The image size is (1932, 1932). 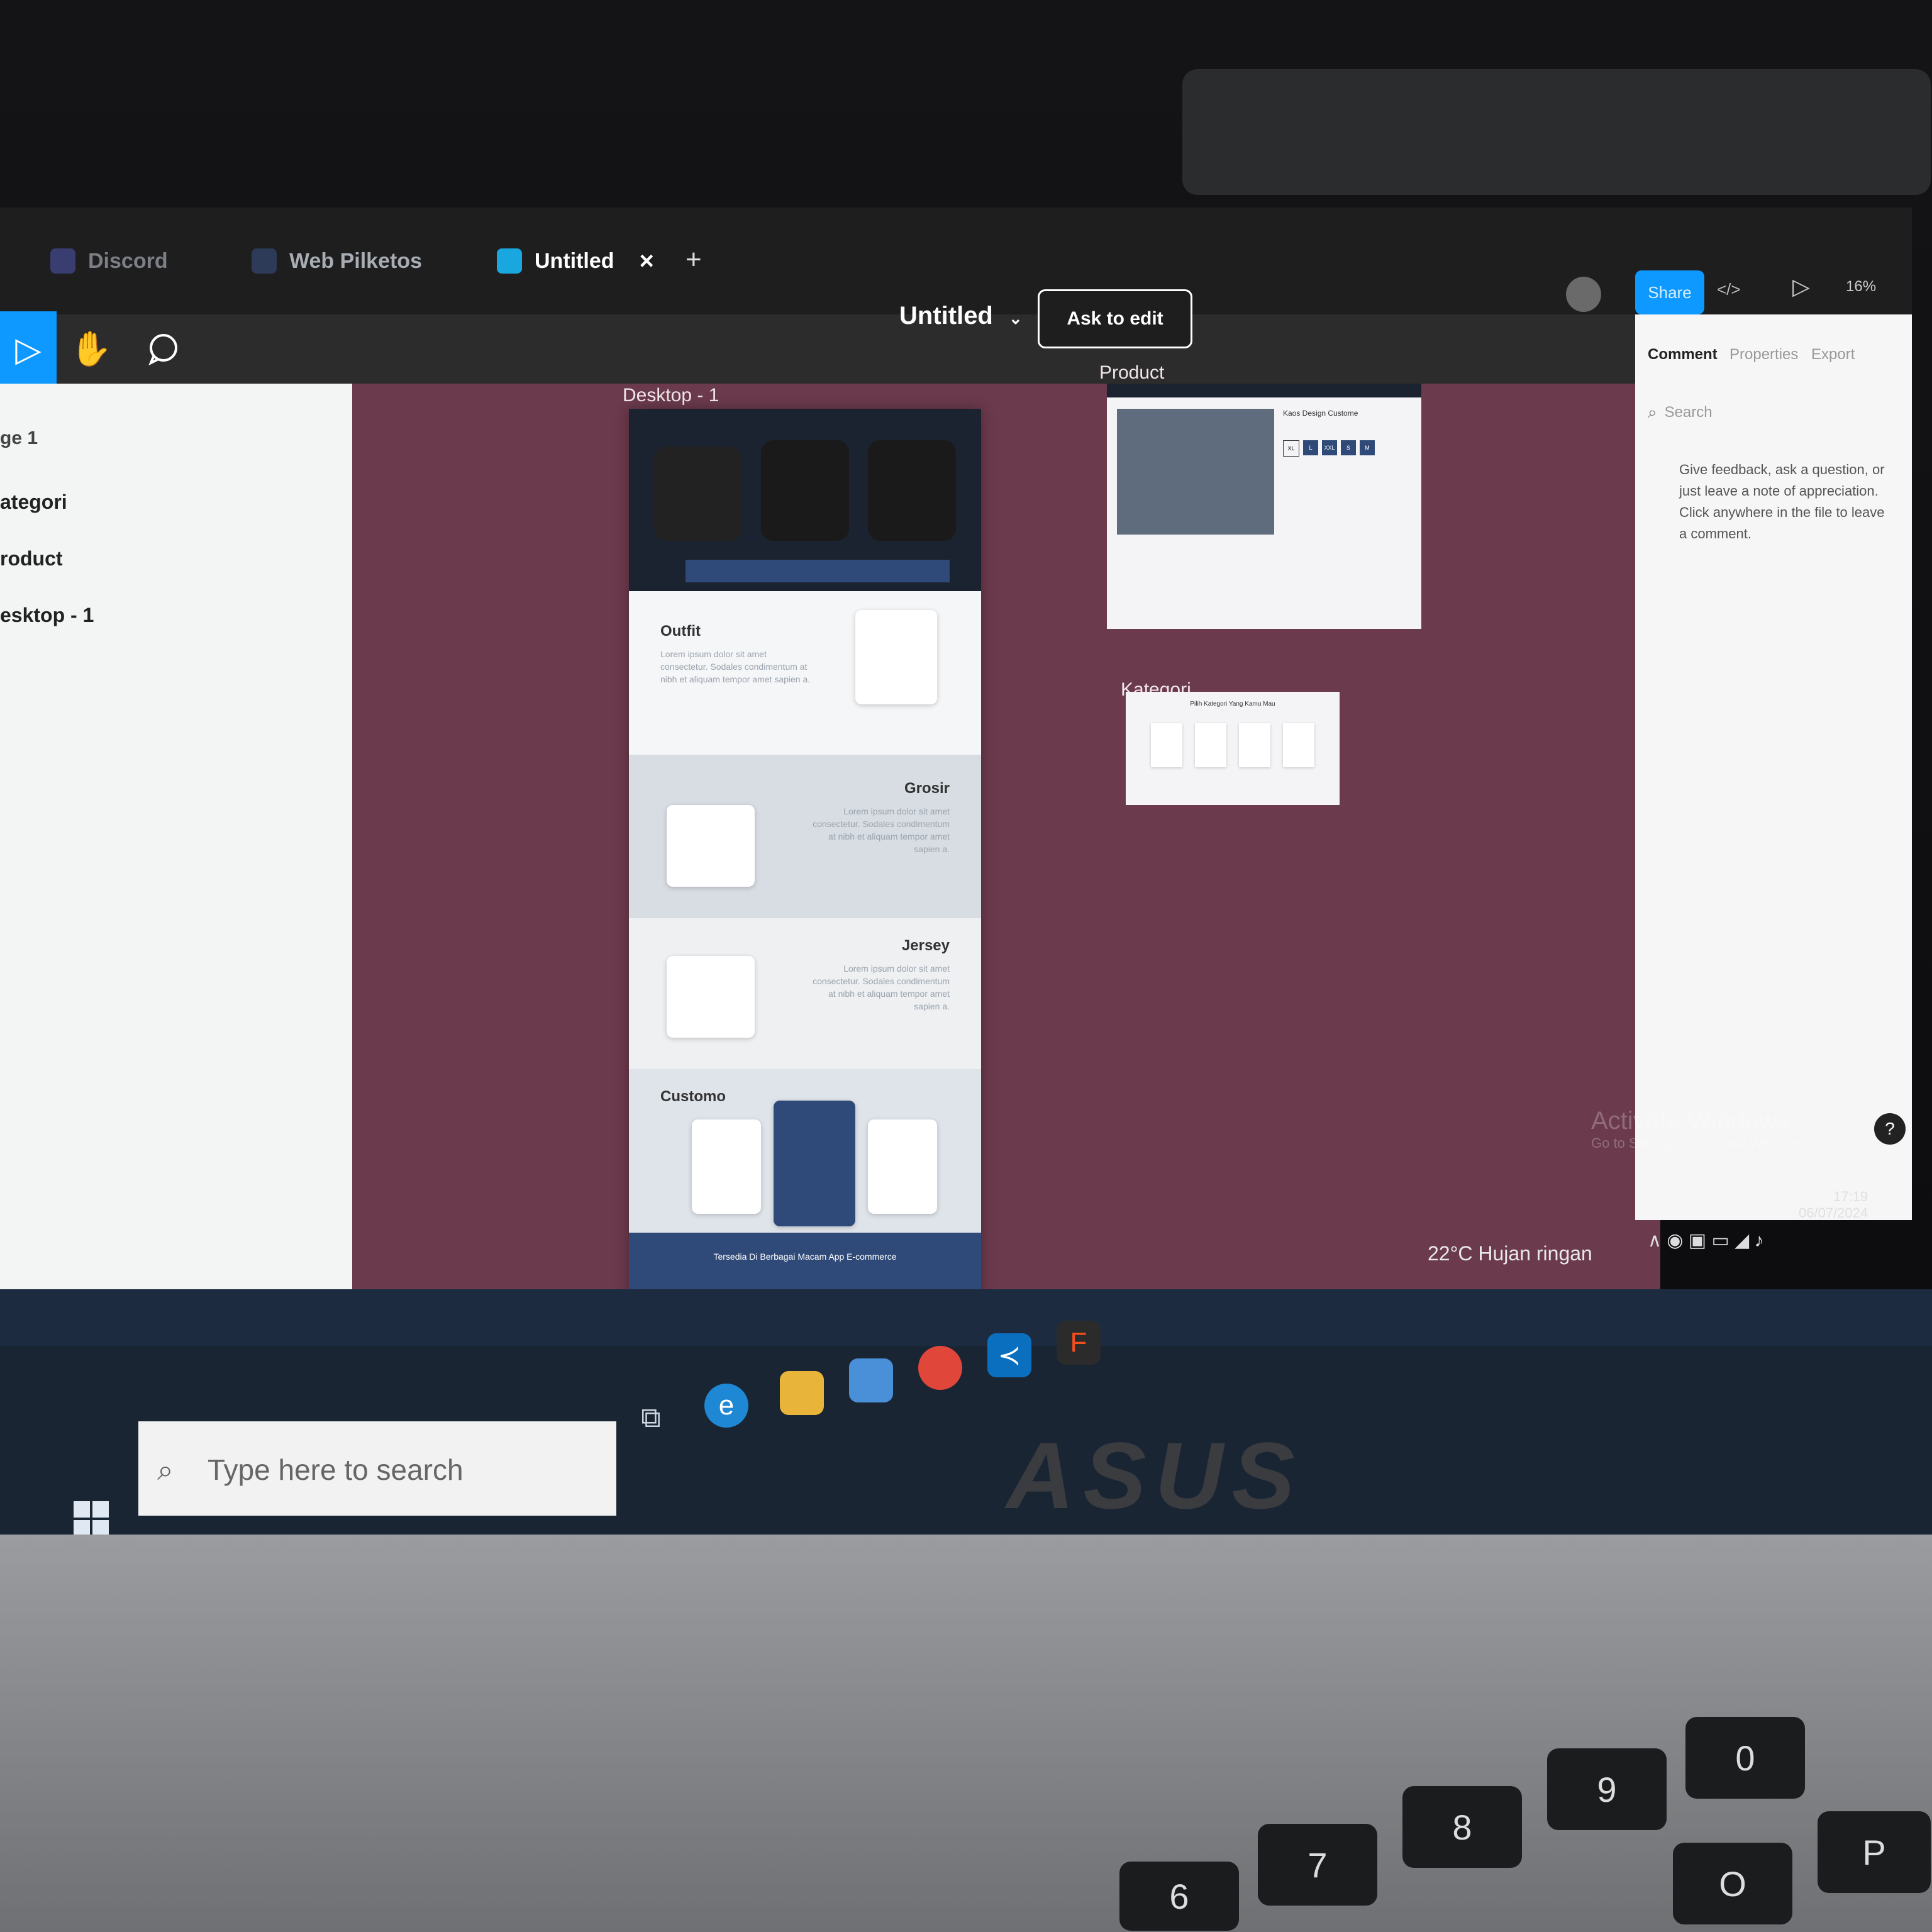 I want to click on comment-tool, so click(x=163, y=349).